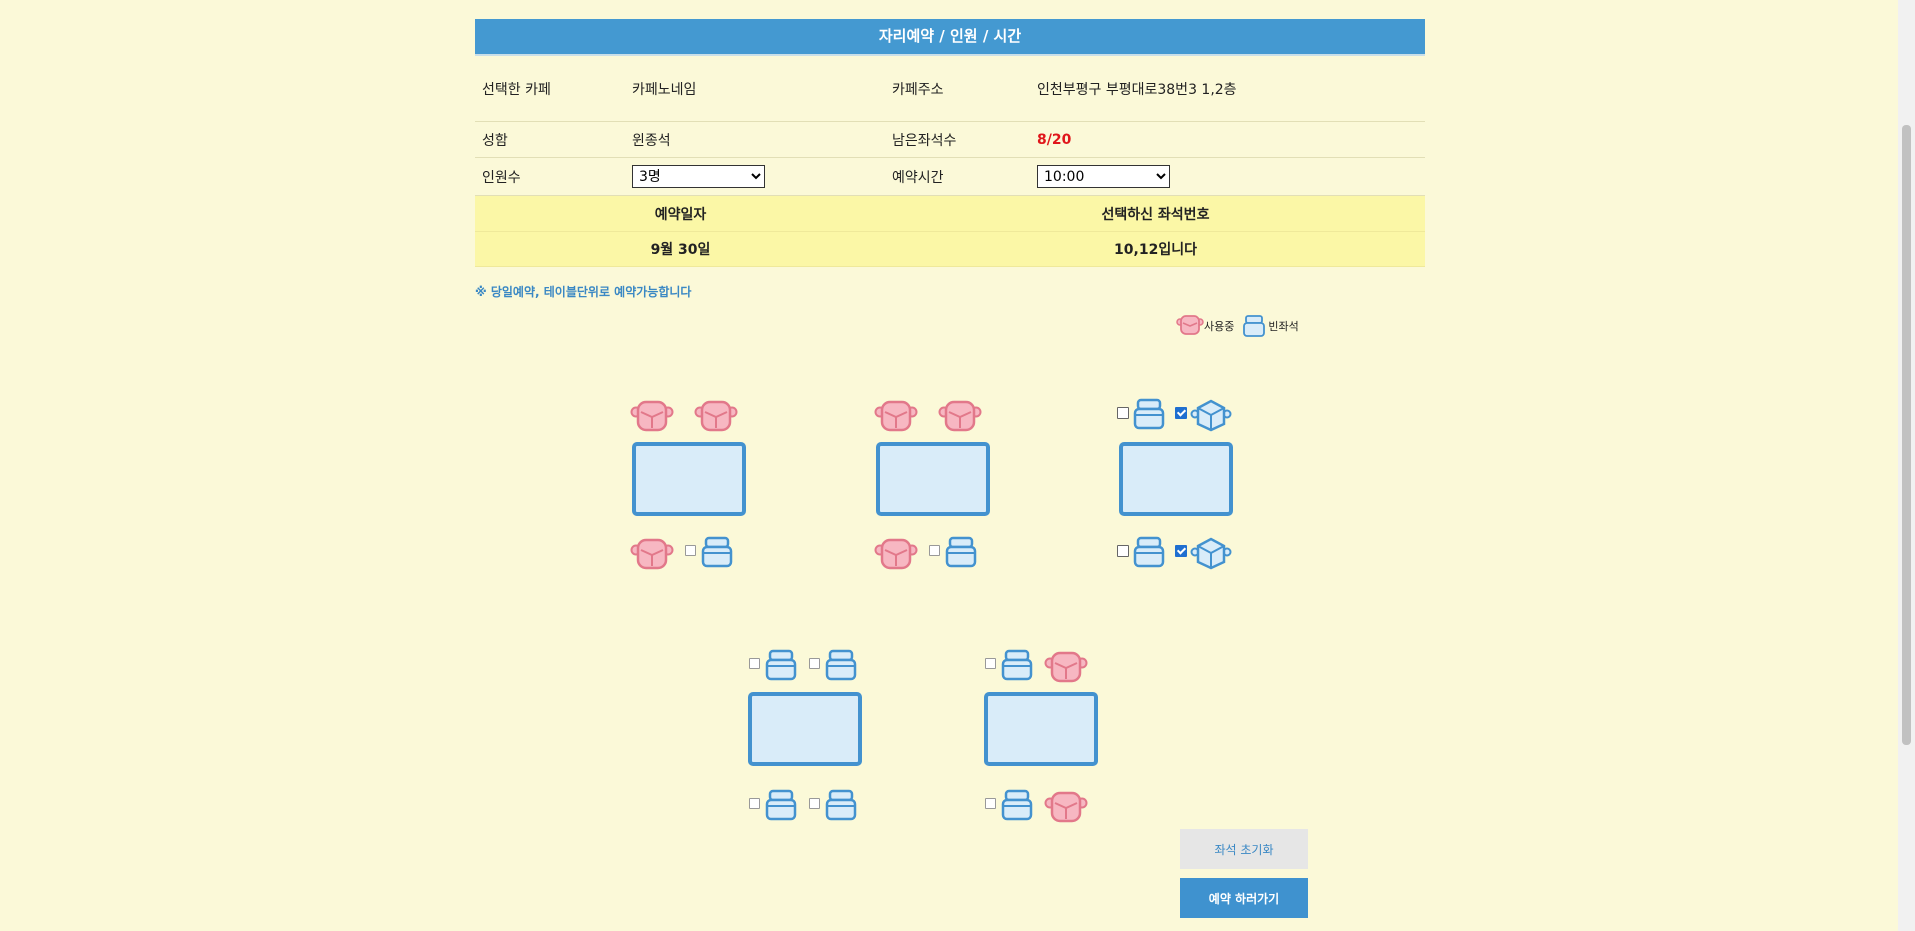  I want to click on people-label: 인원수, so click(501, 177).